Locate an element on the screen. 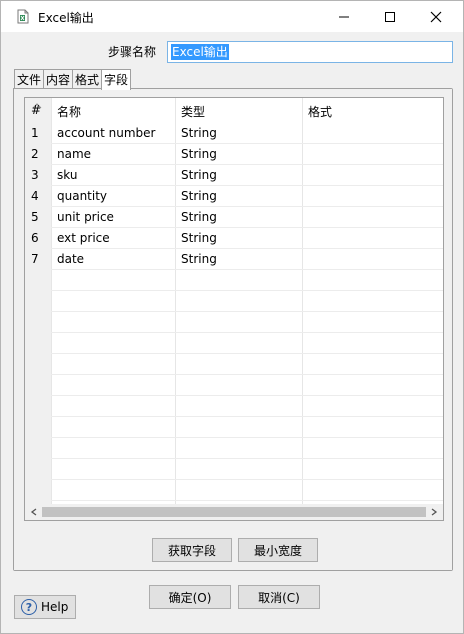 Image resolution: width=464 pixels, height=634 pixels. header-name: 名称 is located at coordinates (69, 111).